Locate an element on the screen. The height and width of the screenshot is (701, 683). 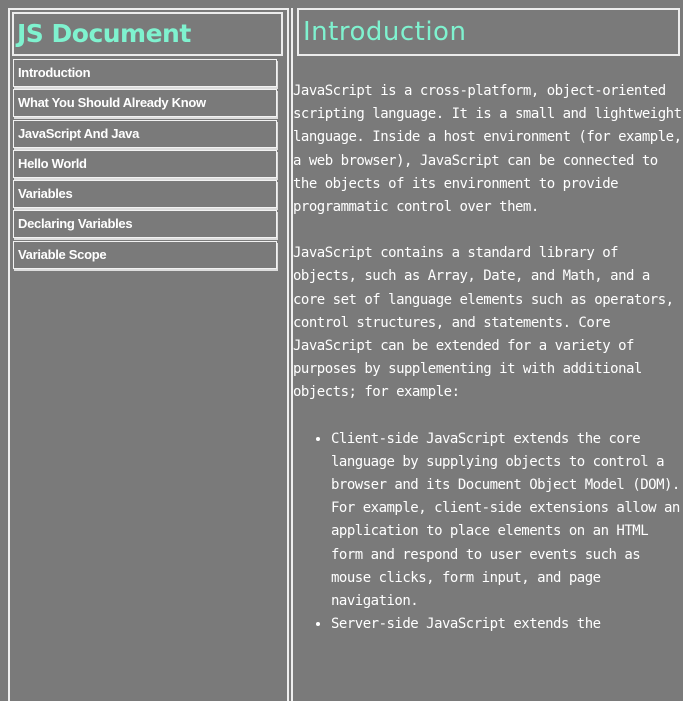
nav-link-declaring-variables: Declaring Variables is located at coordinates (145, 224).